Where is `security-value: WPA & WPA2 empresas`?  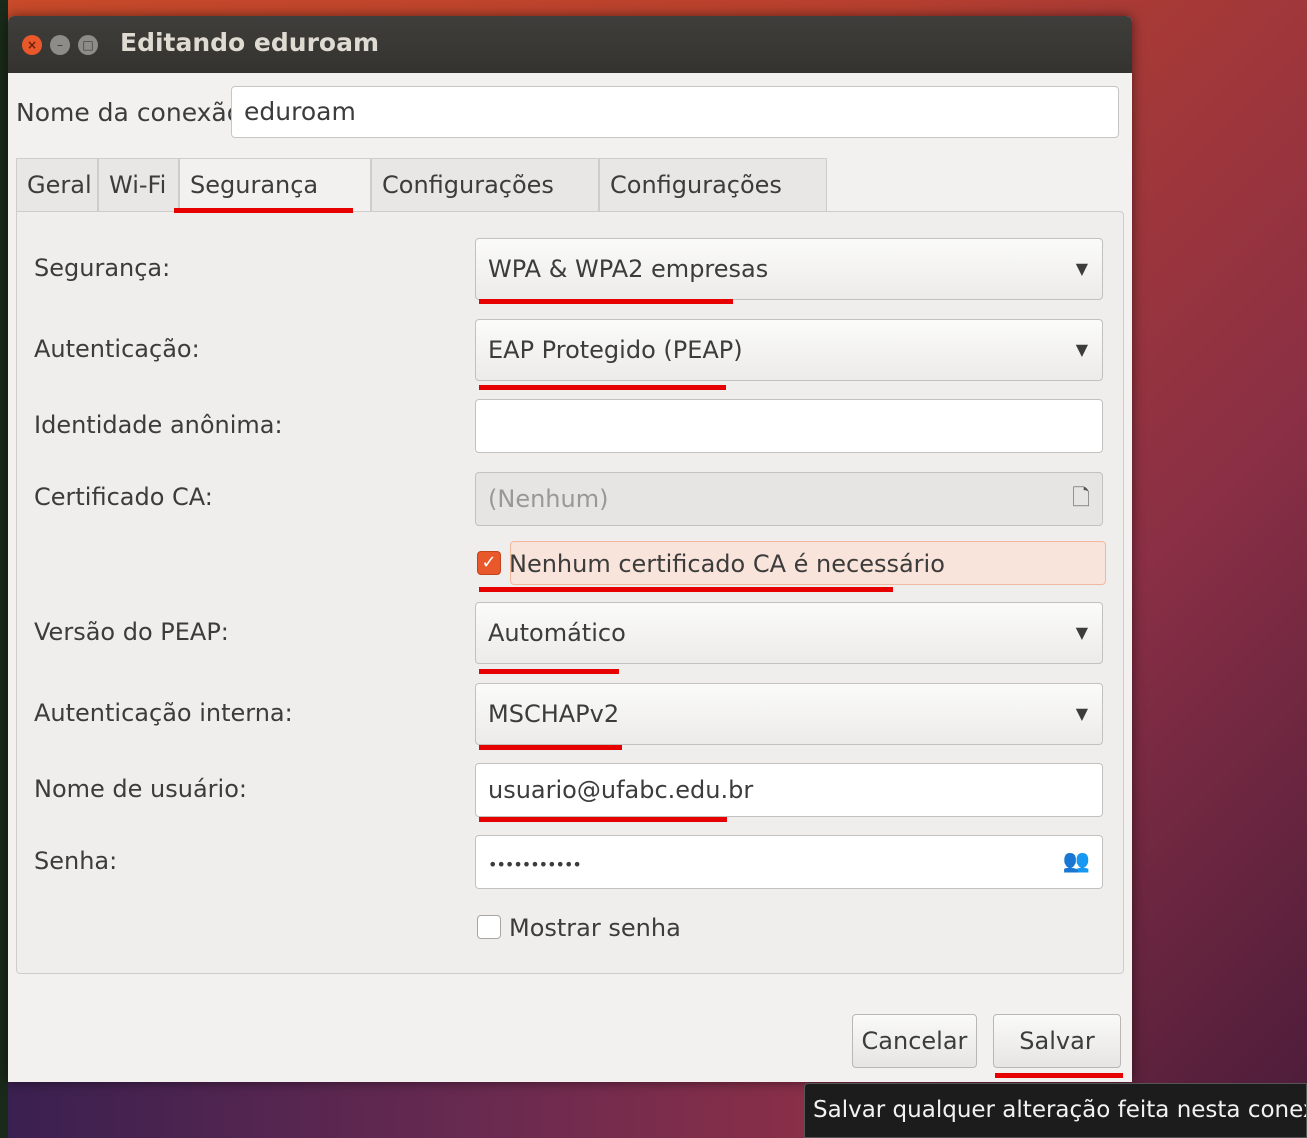
security-value: WPA & WPA2 empresas is located at coordinates (628, 269).